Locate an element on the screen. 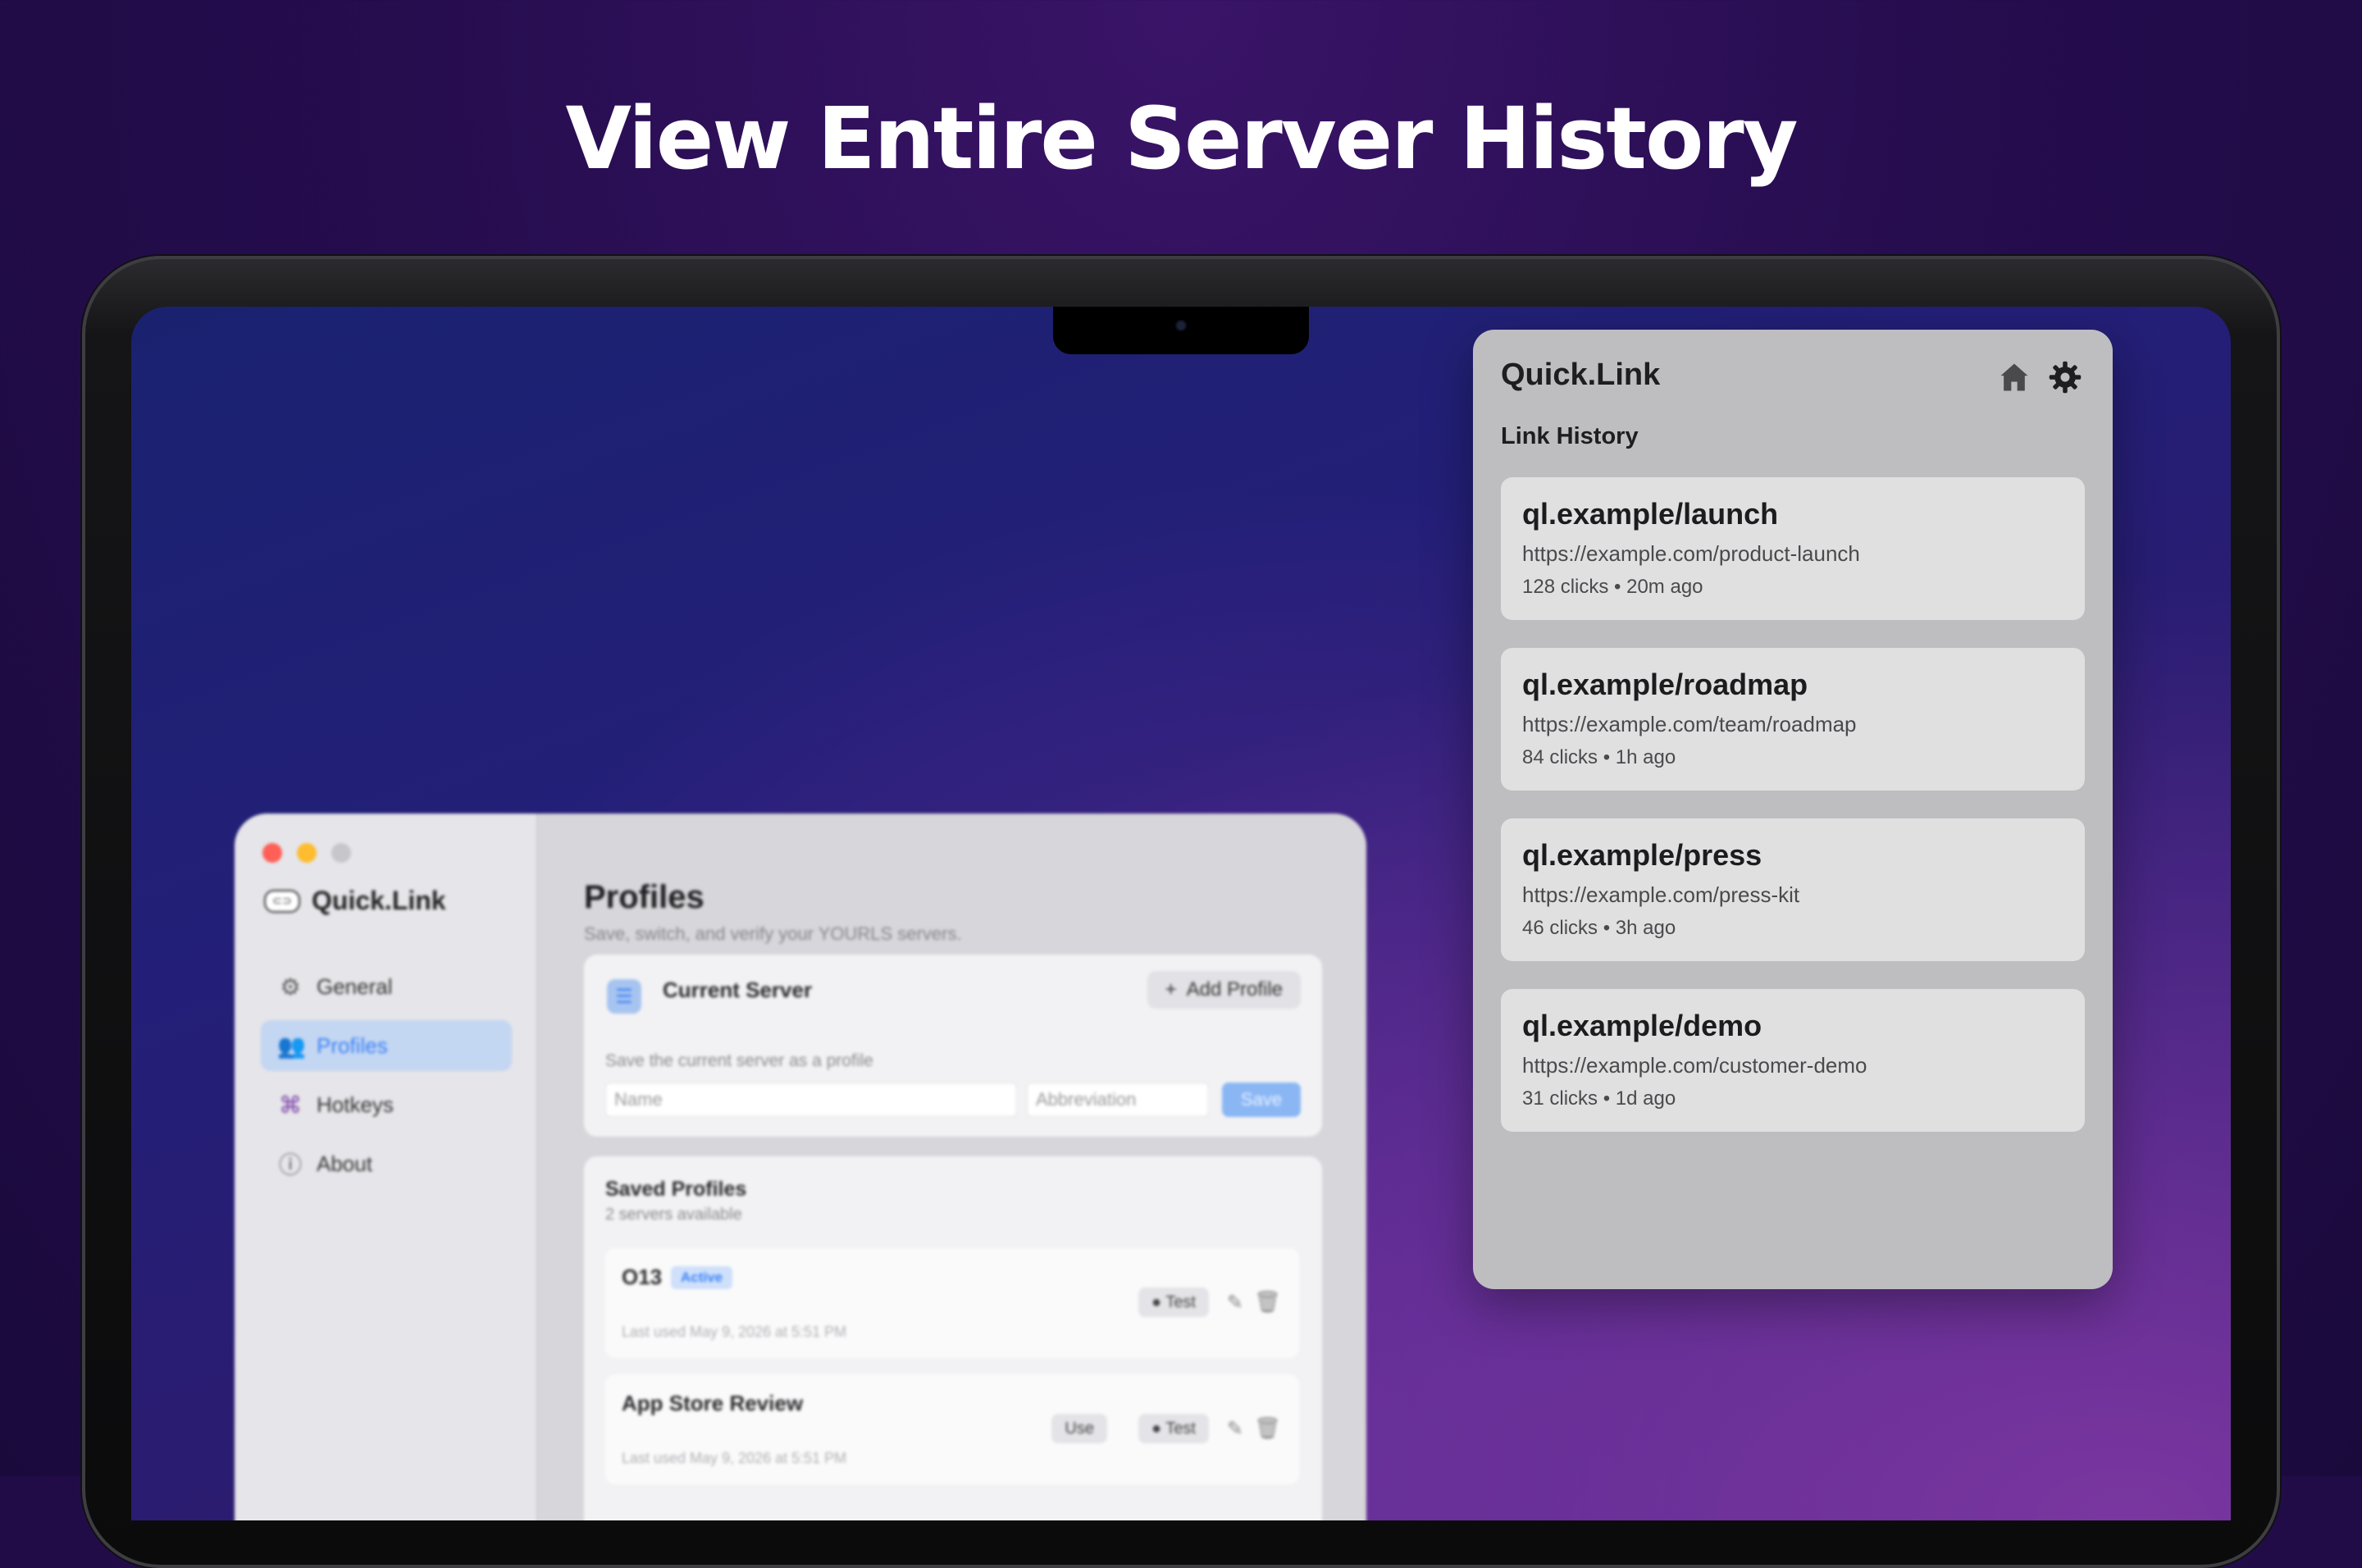 The height and width of the screenshot is (1568, 2362). link-icon: ⊂⊃ is located at coordinates (282, 901).